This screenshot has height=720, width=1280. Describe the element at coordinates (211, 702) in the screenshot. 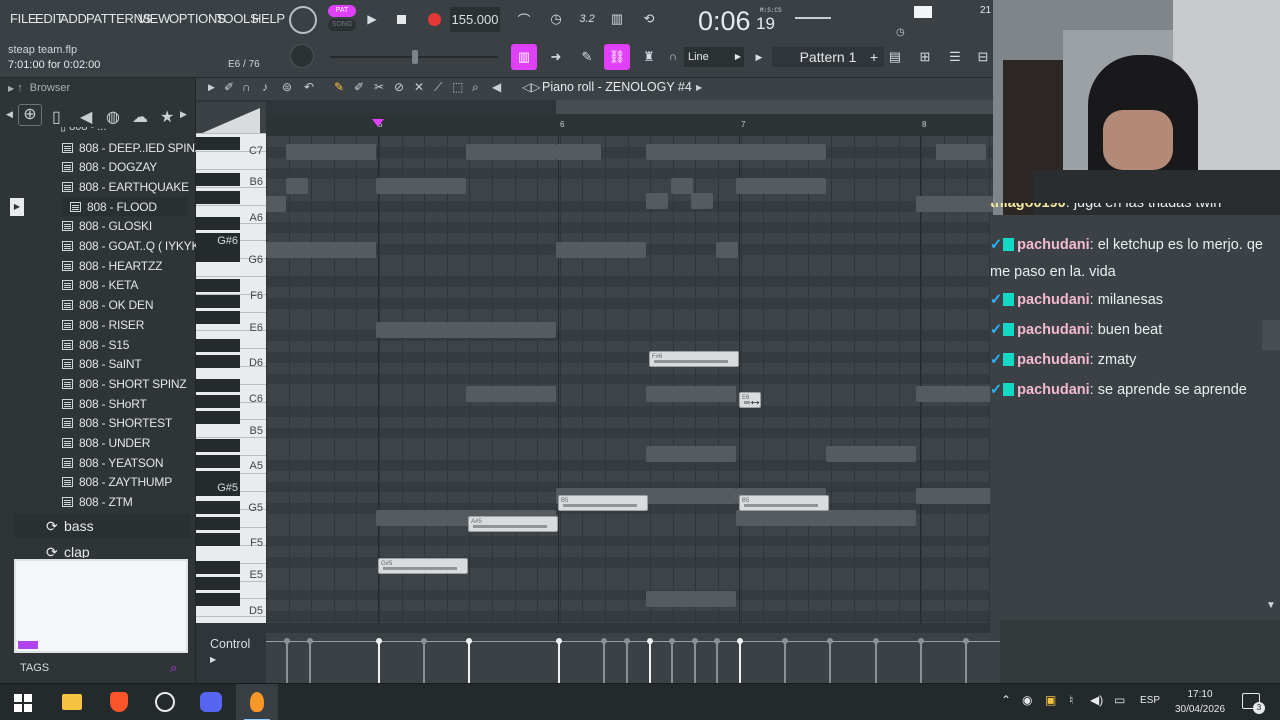

I see `discord-icon` at that location.